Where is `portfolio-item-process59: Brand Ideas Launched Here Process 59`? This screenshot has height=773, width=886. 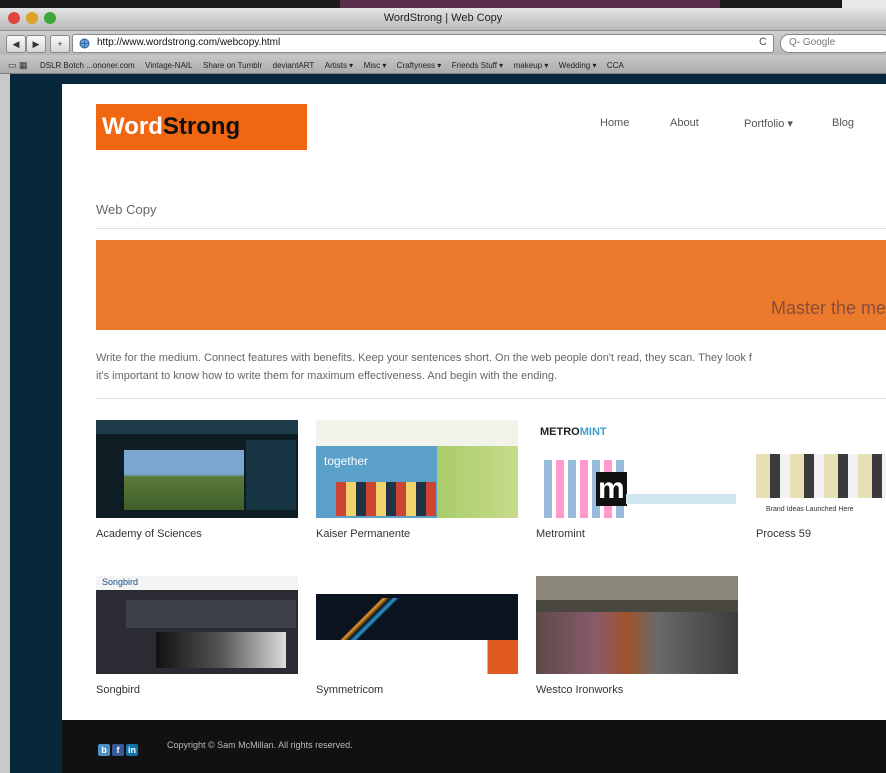 portfolio-item-process59: Brand Ideas Launched Here Process 59 is located at coordinates (821, 480).